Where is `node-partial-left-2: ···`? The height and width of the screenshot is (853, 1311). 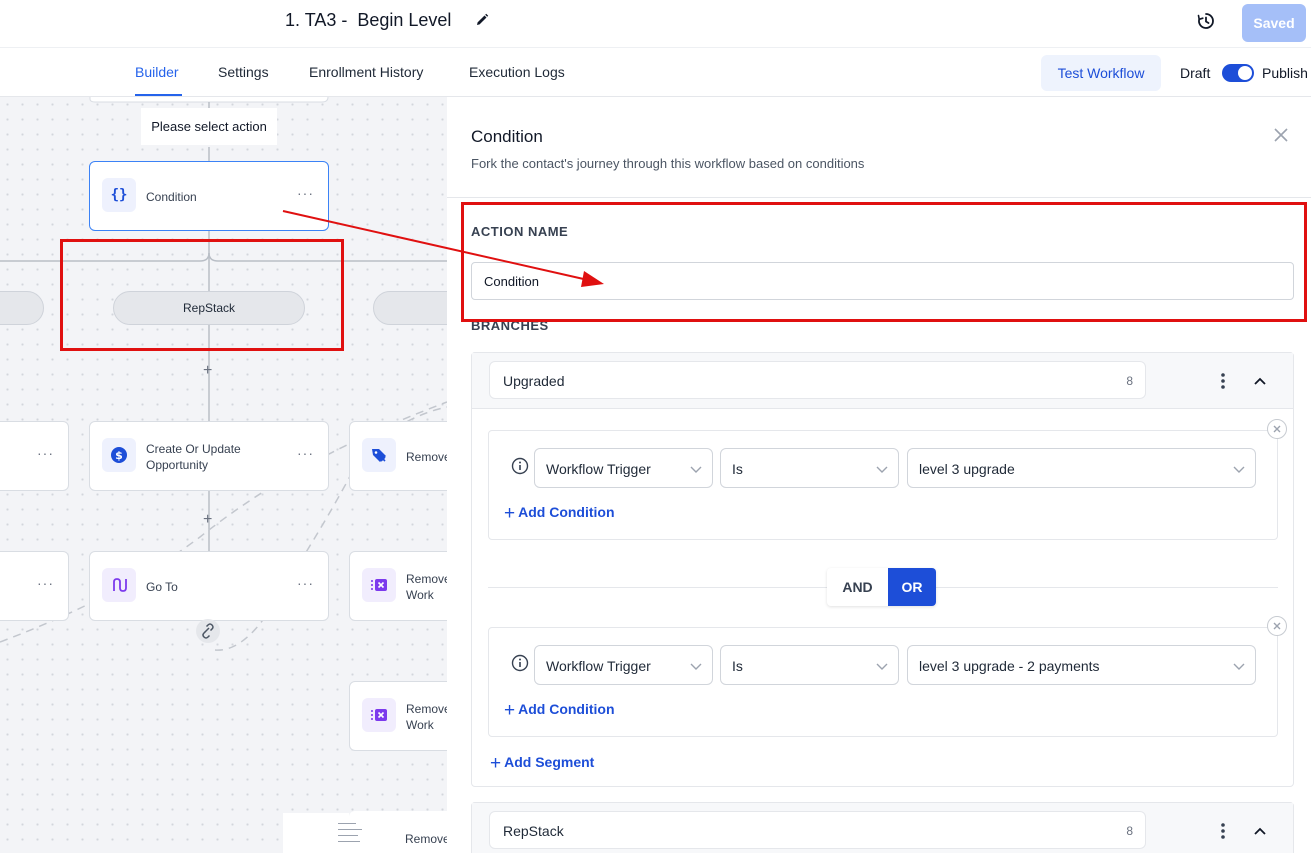
node-partial-left-2: ··· is located at coordinates (34, 586).